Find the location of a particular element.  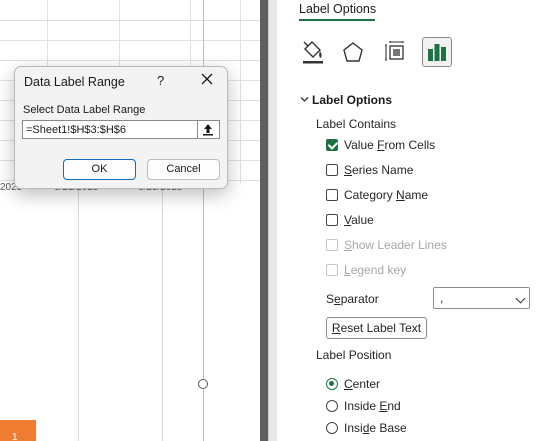

option-label: Legend key is located at coordinates (375, 270).